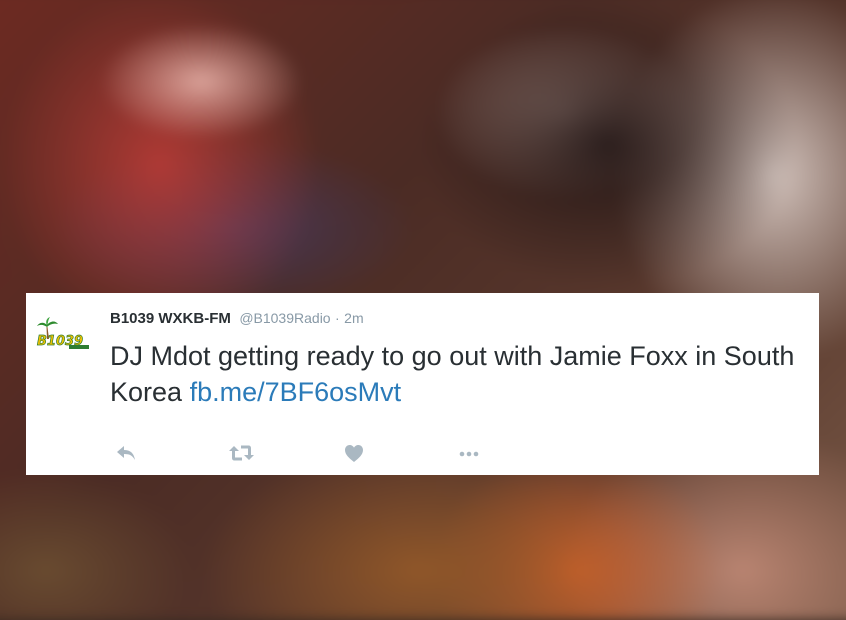 The image size is (846, 620). I want to click on display-name: B1039 WXKB-FM, so click(170, 318).